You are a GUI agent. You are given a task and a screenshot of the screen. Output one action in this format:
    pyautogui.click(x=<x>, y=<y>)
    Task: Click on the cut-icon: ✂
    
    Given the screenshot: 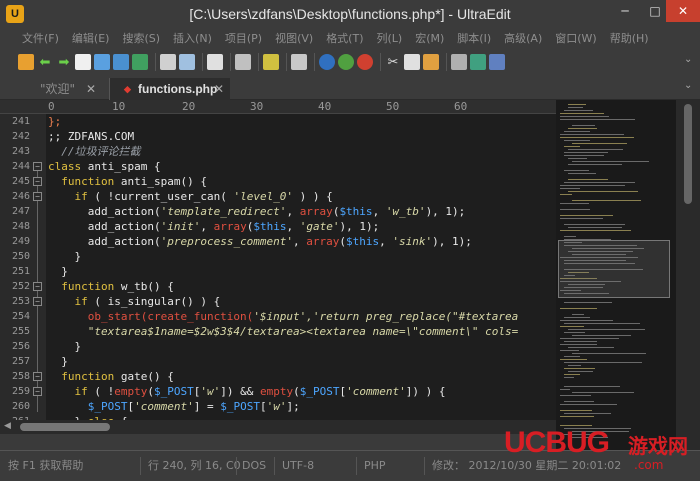 What is the action you would take?
    pyautogui.click(x=393, y=62)
    